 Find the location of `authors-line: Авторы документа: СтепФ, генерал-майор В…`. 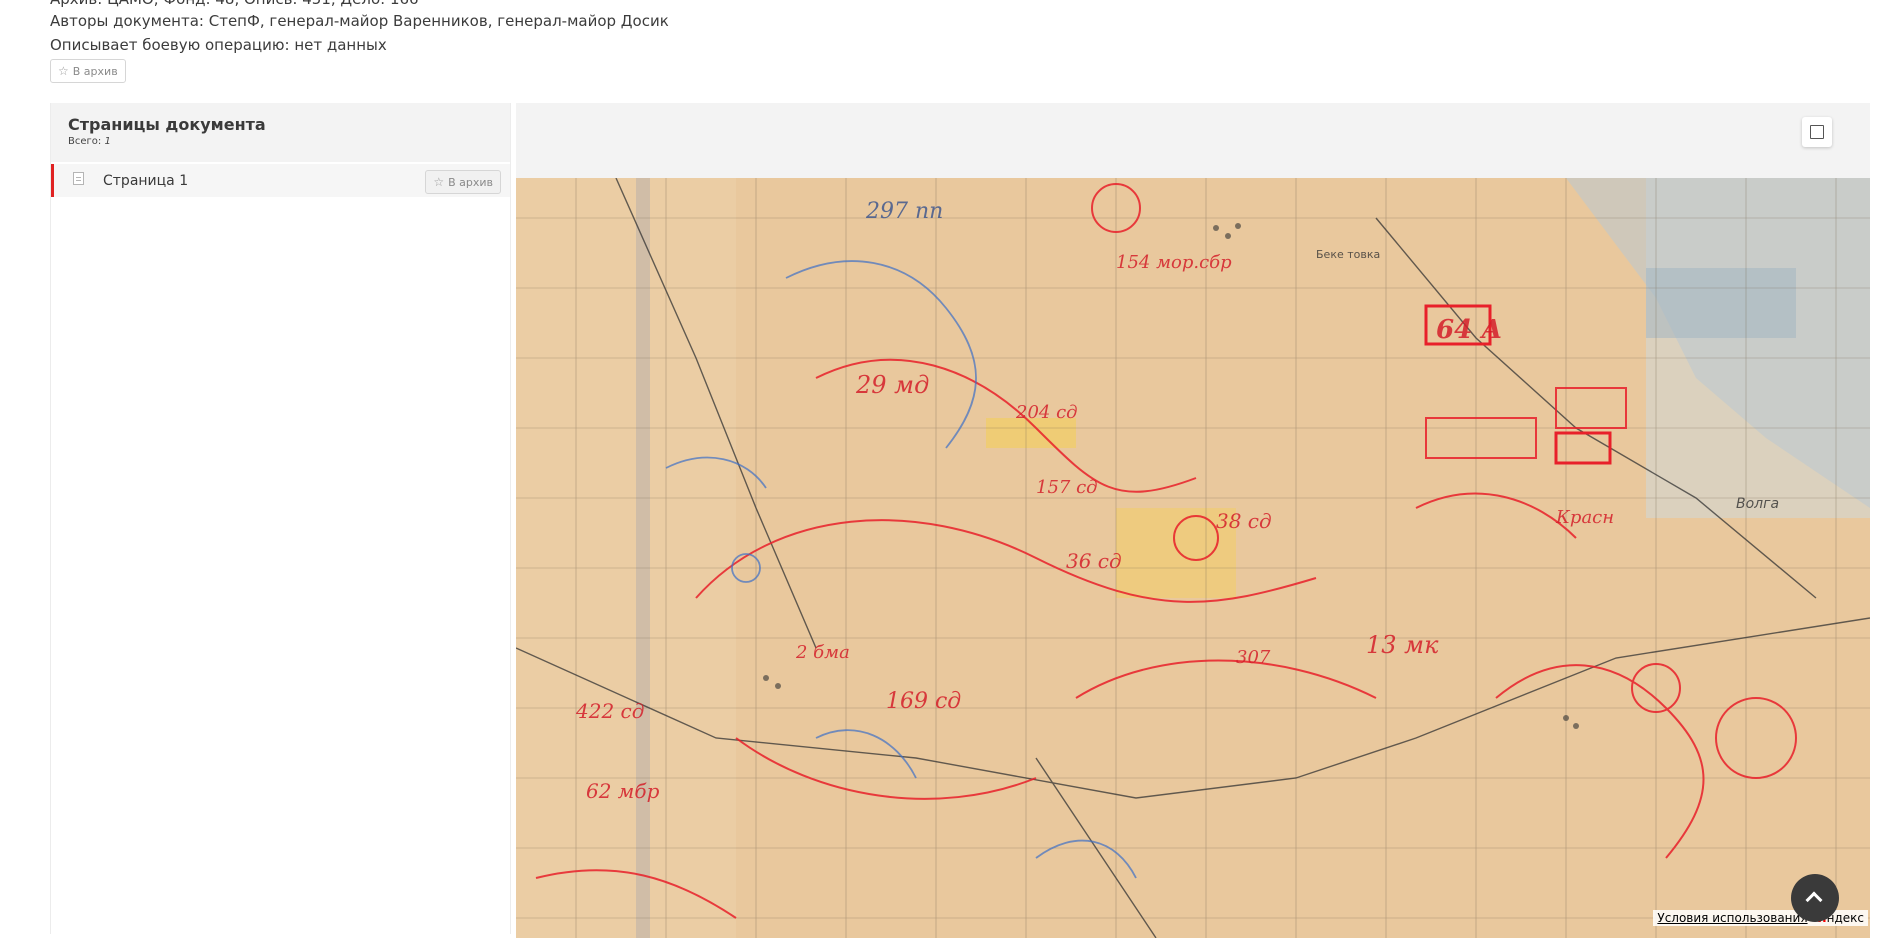

authors-line: Авторы документа: СтепФ, генерал-майор В… is located at coordinates (359, 21).